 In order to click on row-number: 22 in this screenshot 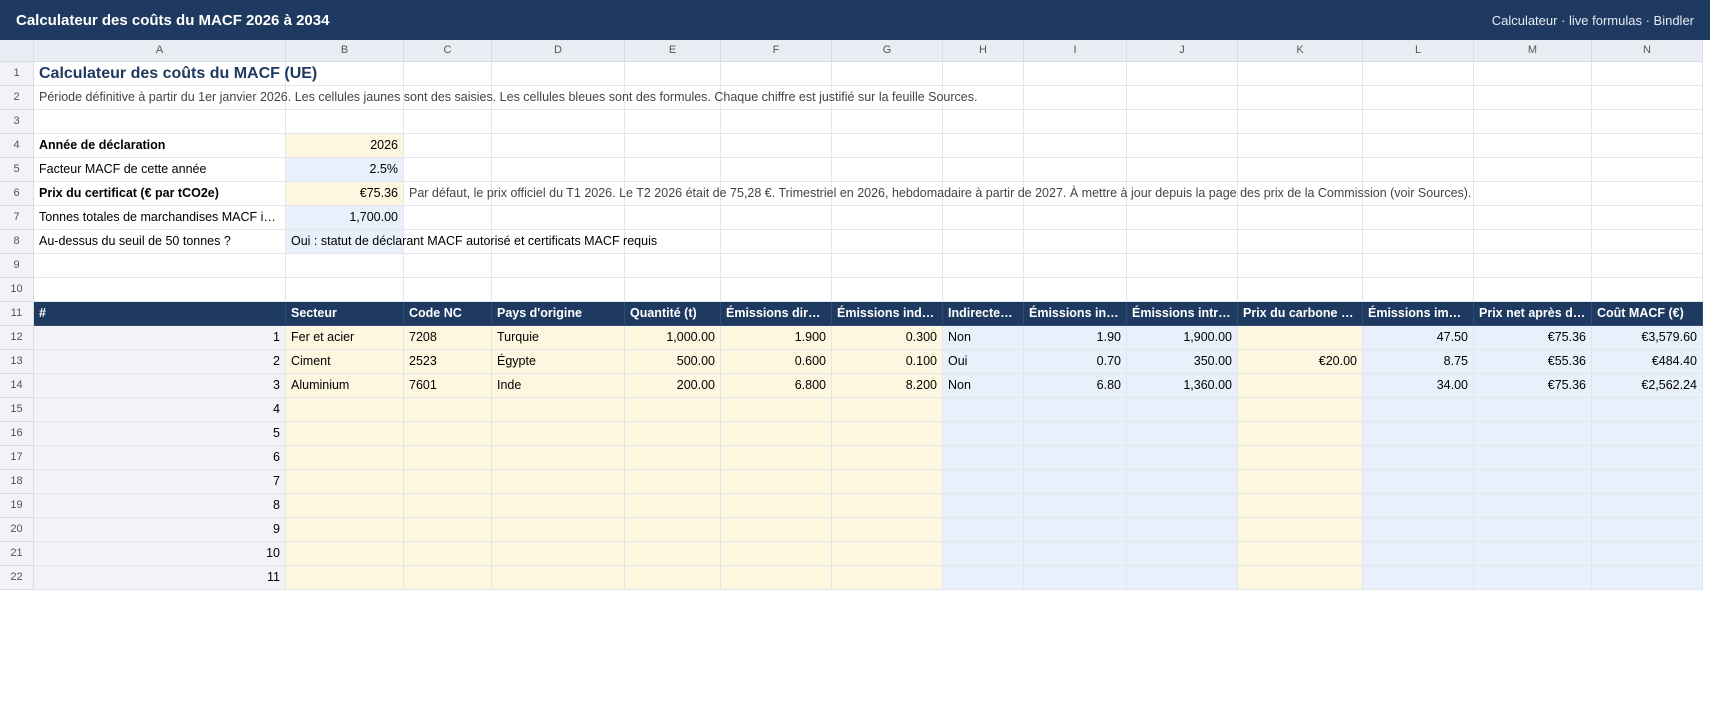, I will do `click(17, 578)`.